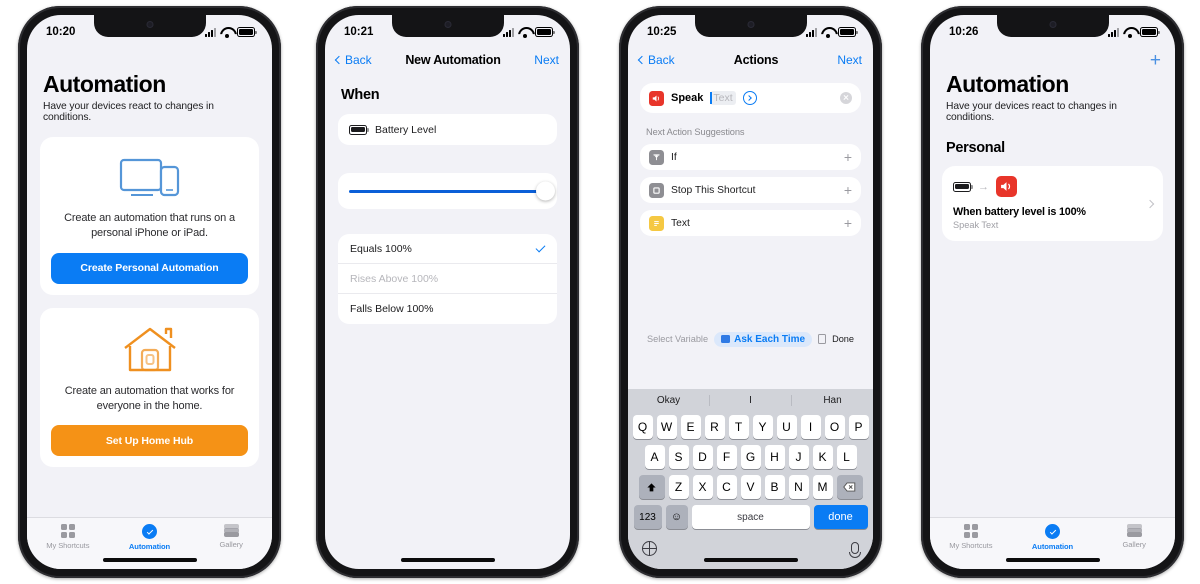  I want to click on wifi-icon, so click(226, 32).